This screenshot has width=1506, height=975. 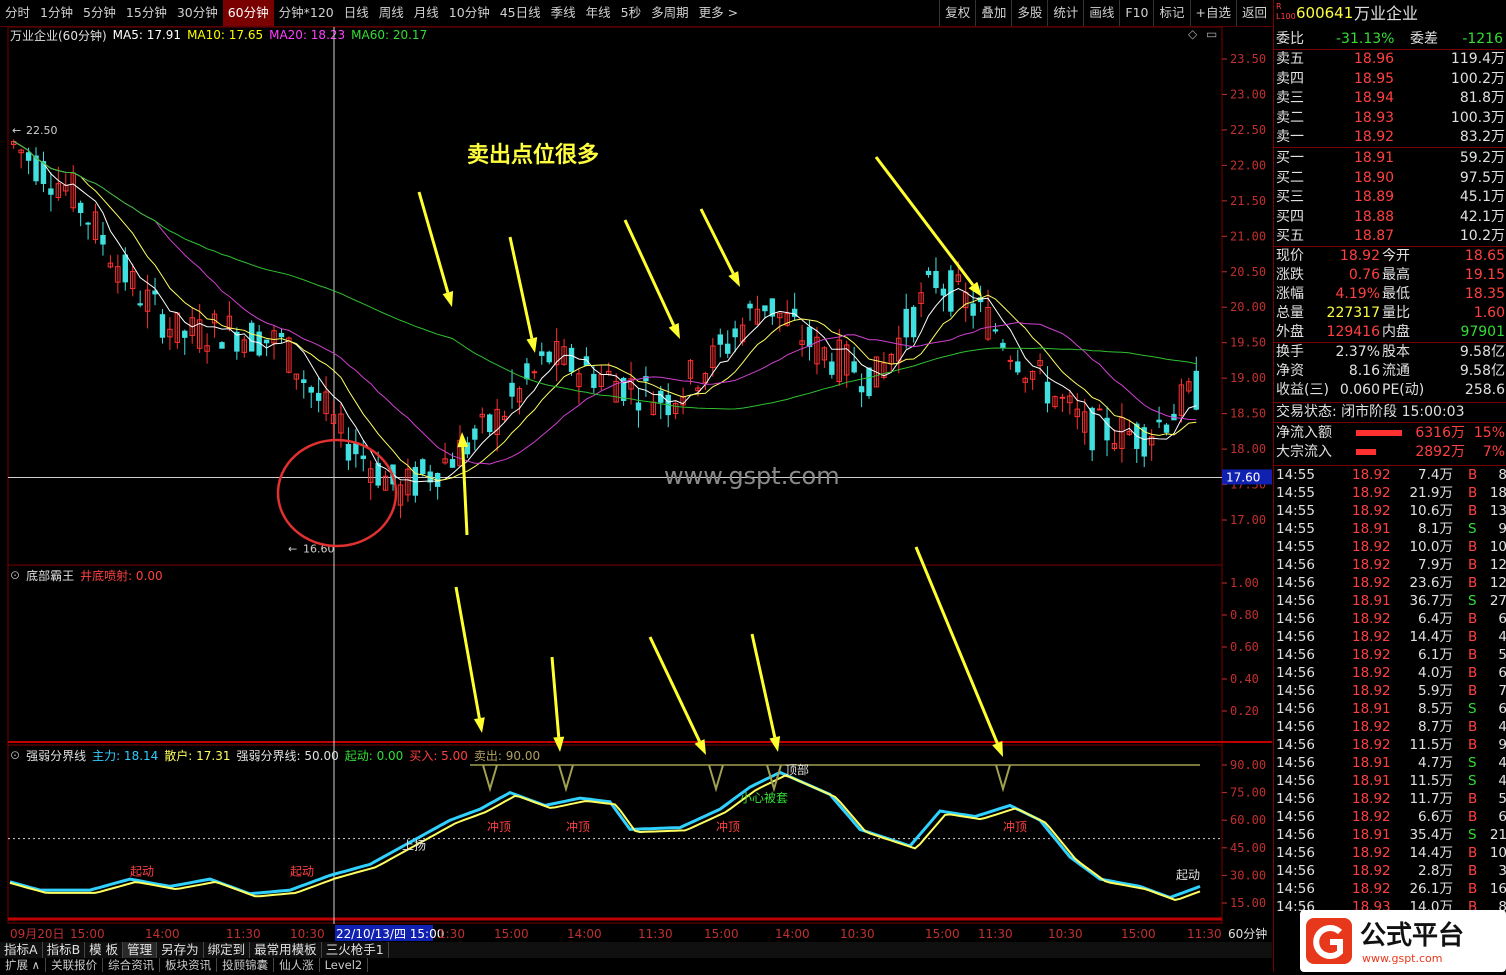 I want to click on y-tick-label: 21.00, so click(x=1248, y=236).